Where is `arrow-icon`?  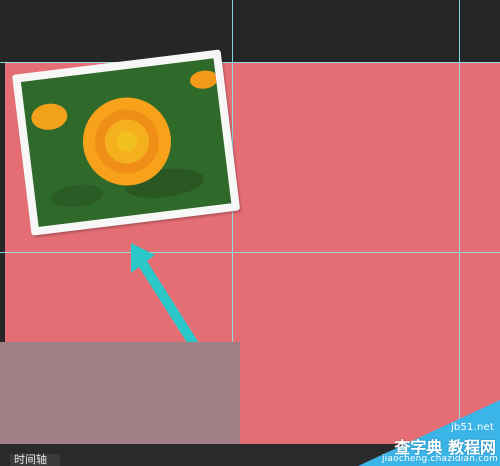 arrow-icon is located at coordinates (165, 296).